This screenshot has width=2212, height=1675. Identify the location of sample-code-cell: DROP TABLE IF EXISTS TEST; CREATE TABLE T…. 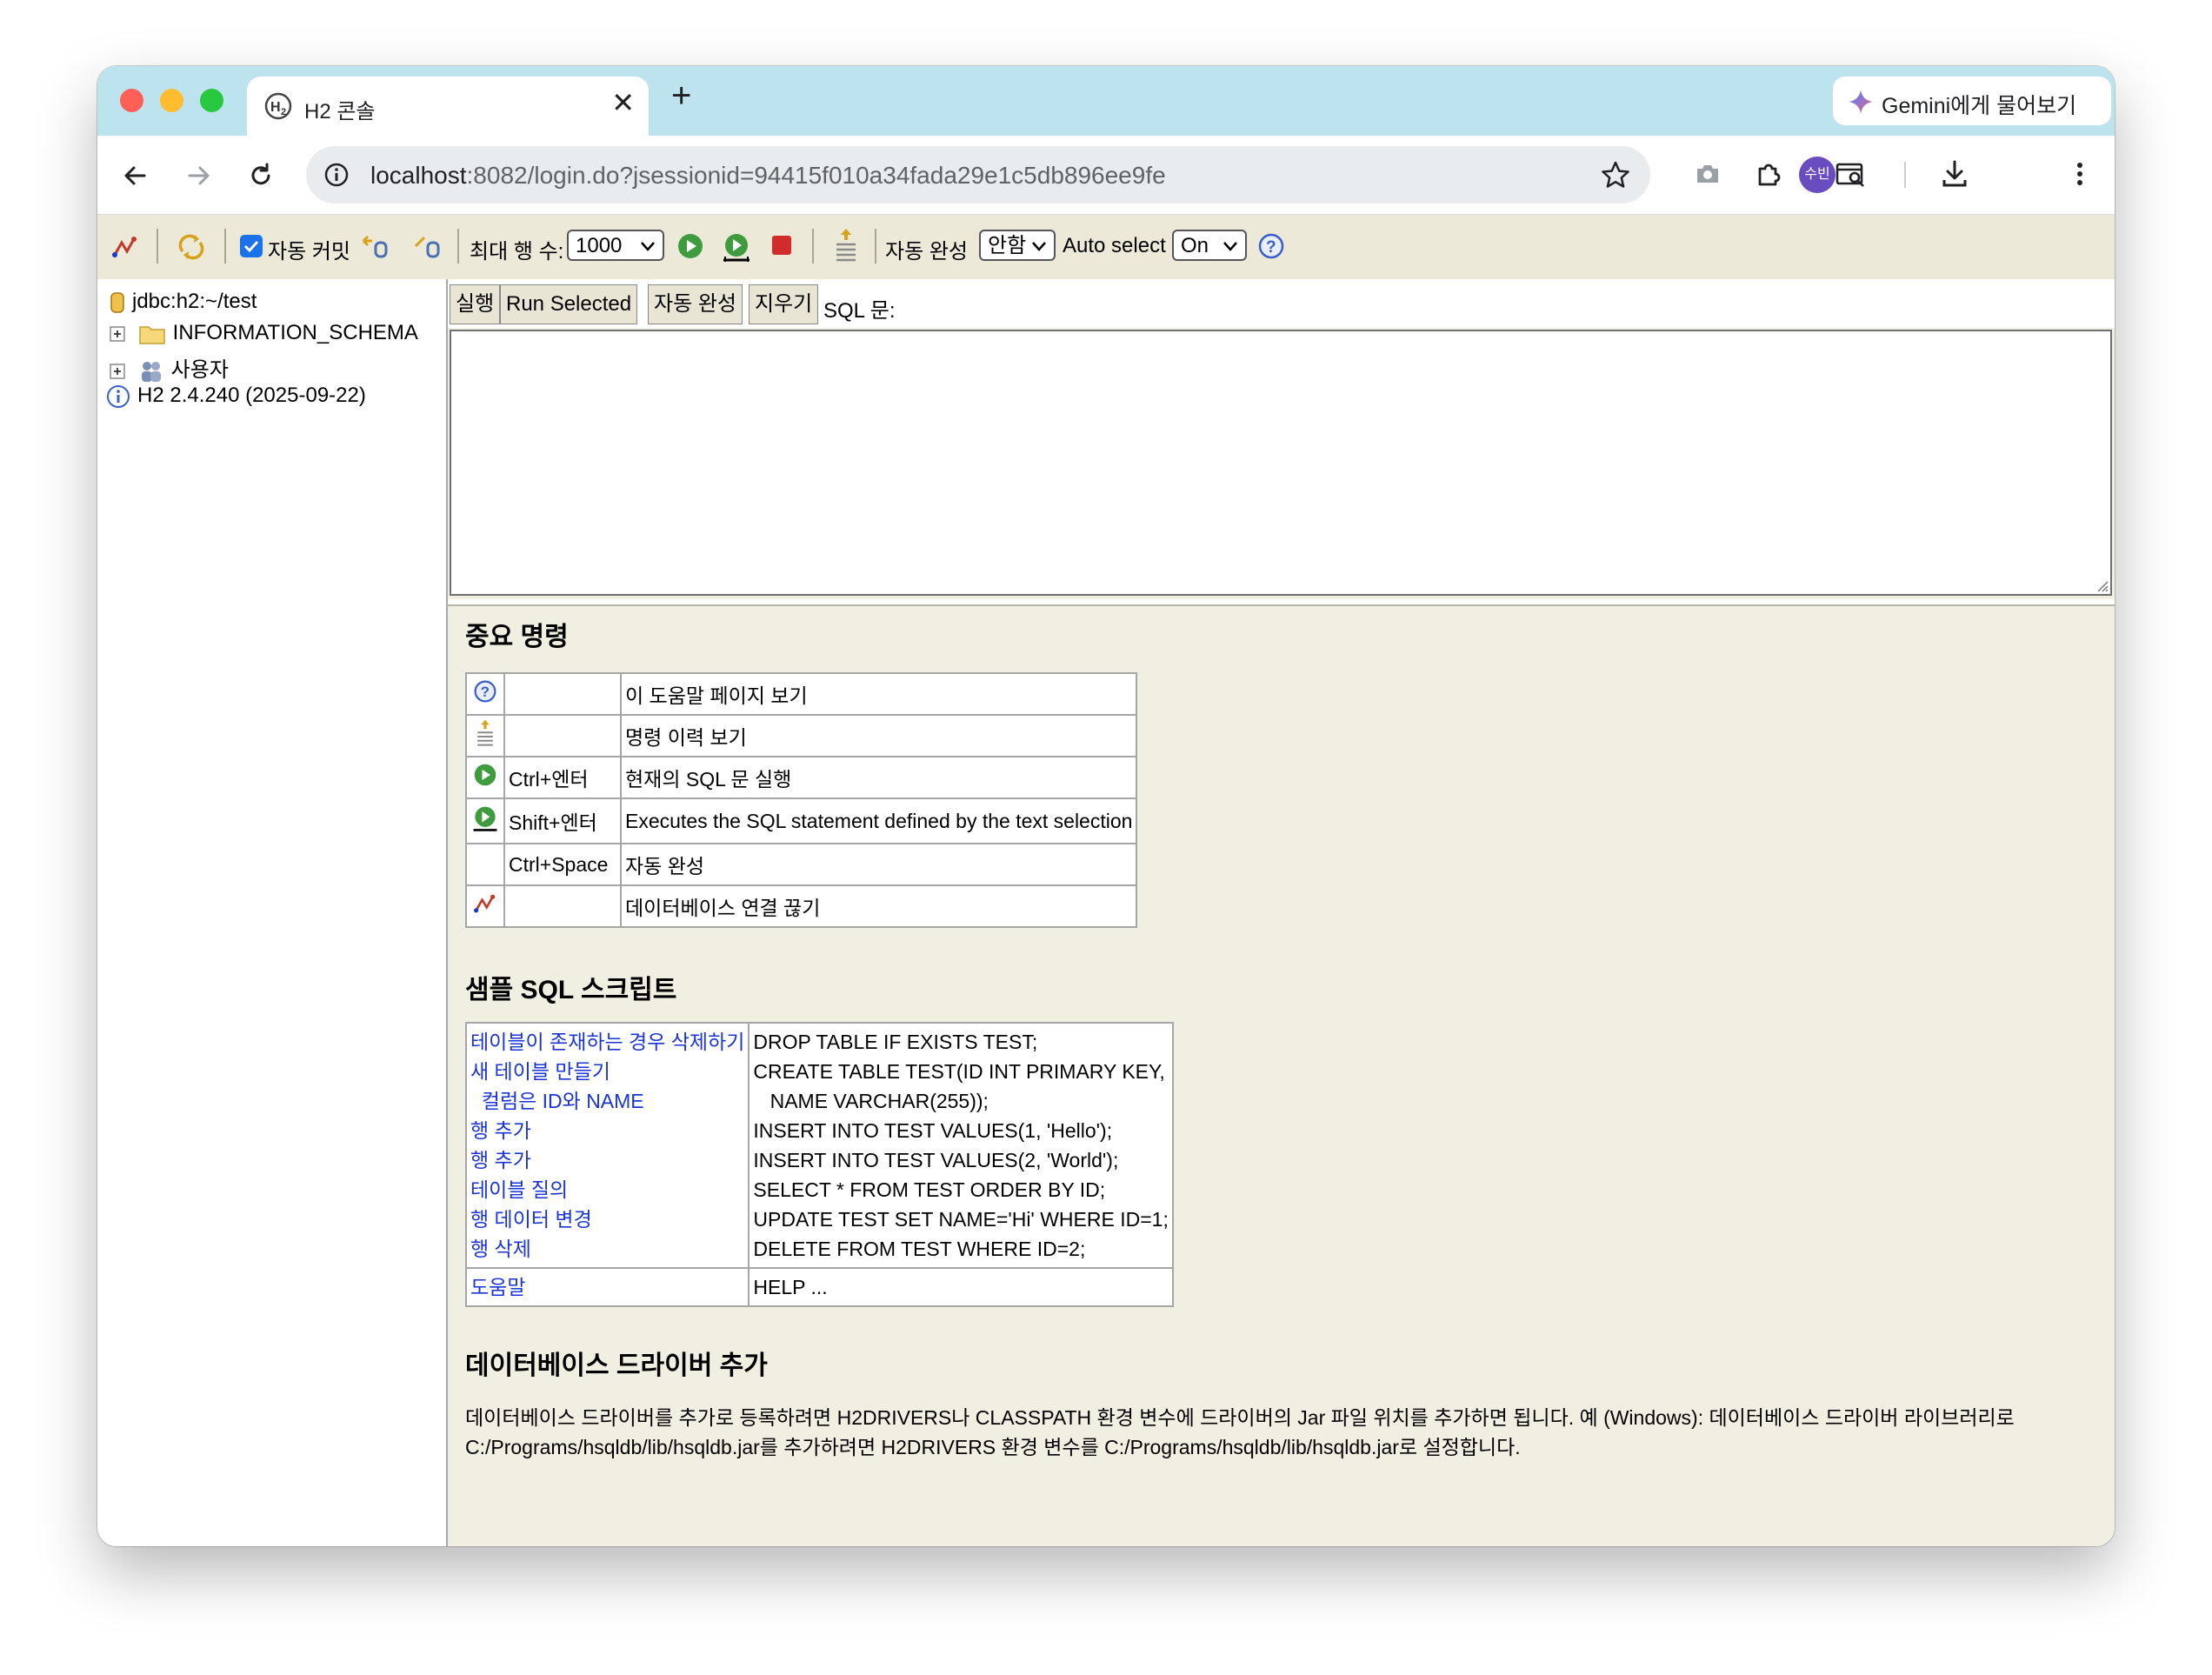
(961, 1145).